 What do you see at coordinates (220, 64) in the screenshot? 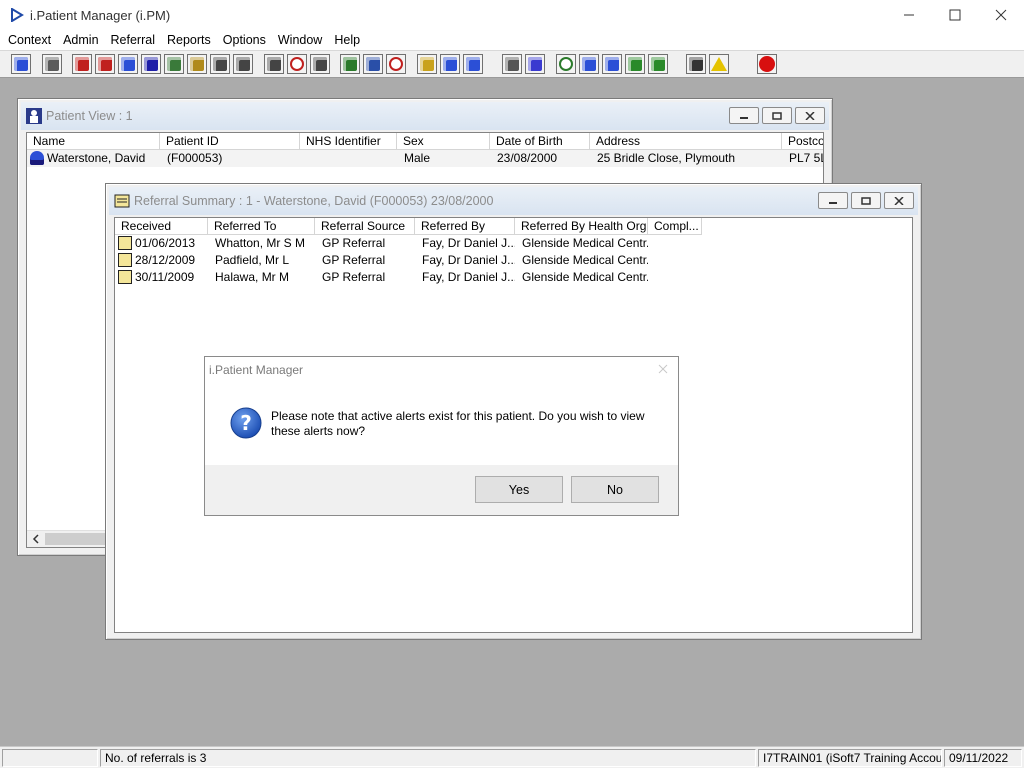
I see `ambulance-toolbar-button` at bounding box center [220, 64].